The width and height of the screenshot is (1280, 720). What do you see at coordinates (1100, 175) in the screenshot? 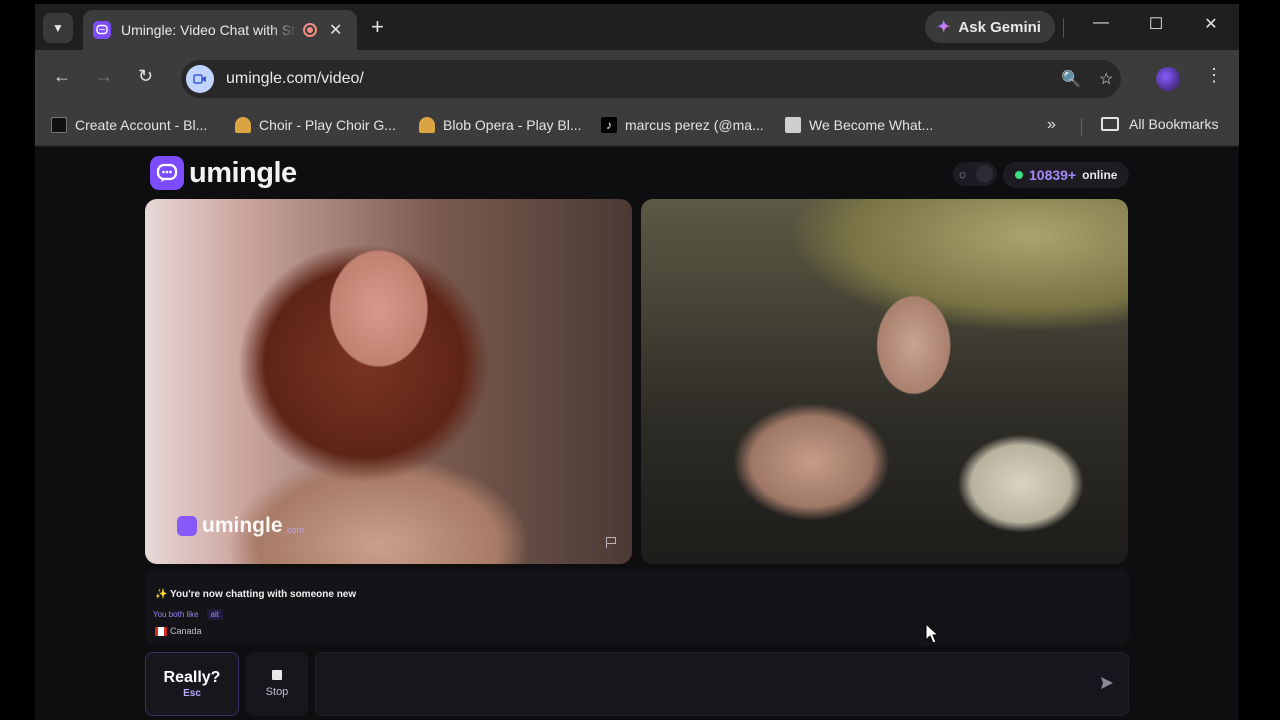
I see `online-label: online` at bounding box center [1100, 175].